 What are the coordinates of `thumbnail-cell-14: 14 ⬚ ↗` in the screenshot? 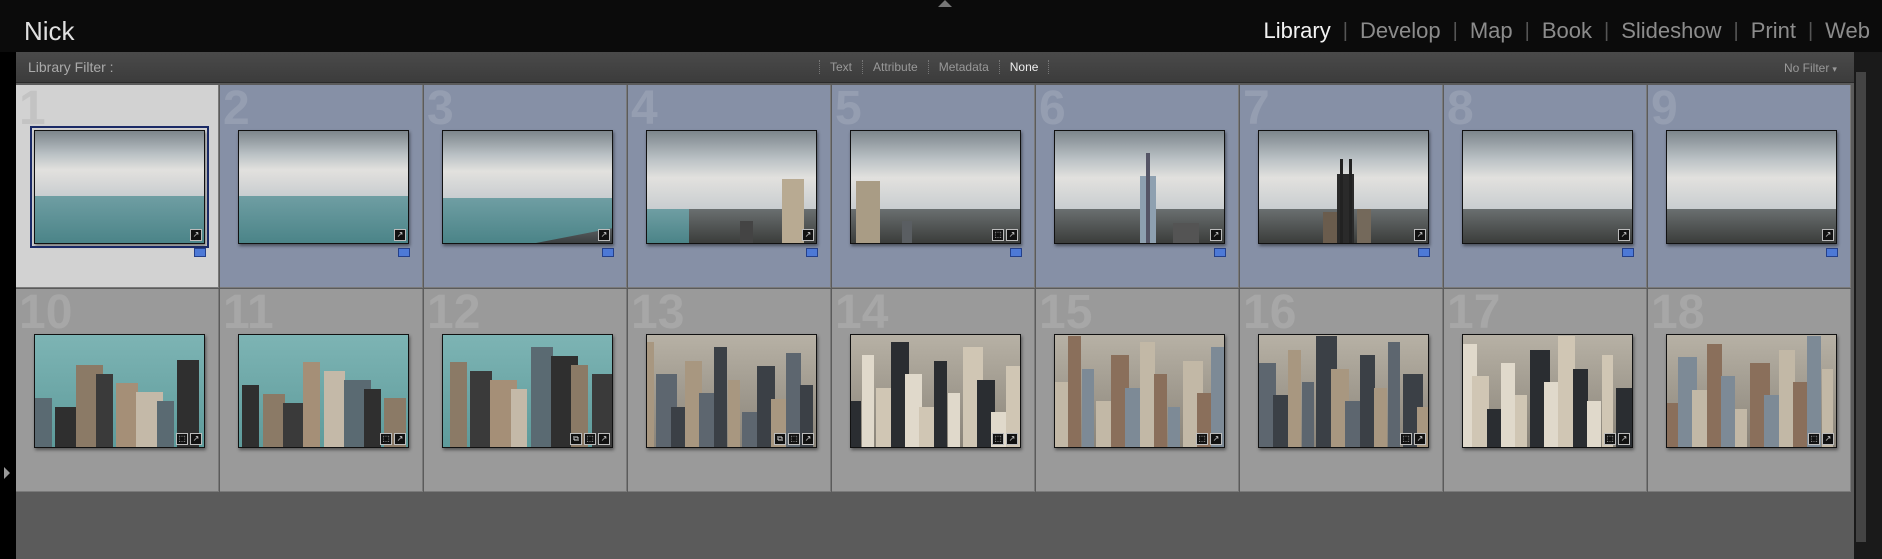 It's located at (933, 390).